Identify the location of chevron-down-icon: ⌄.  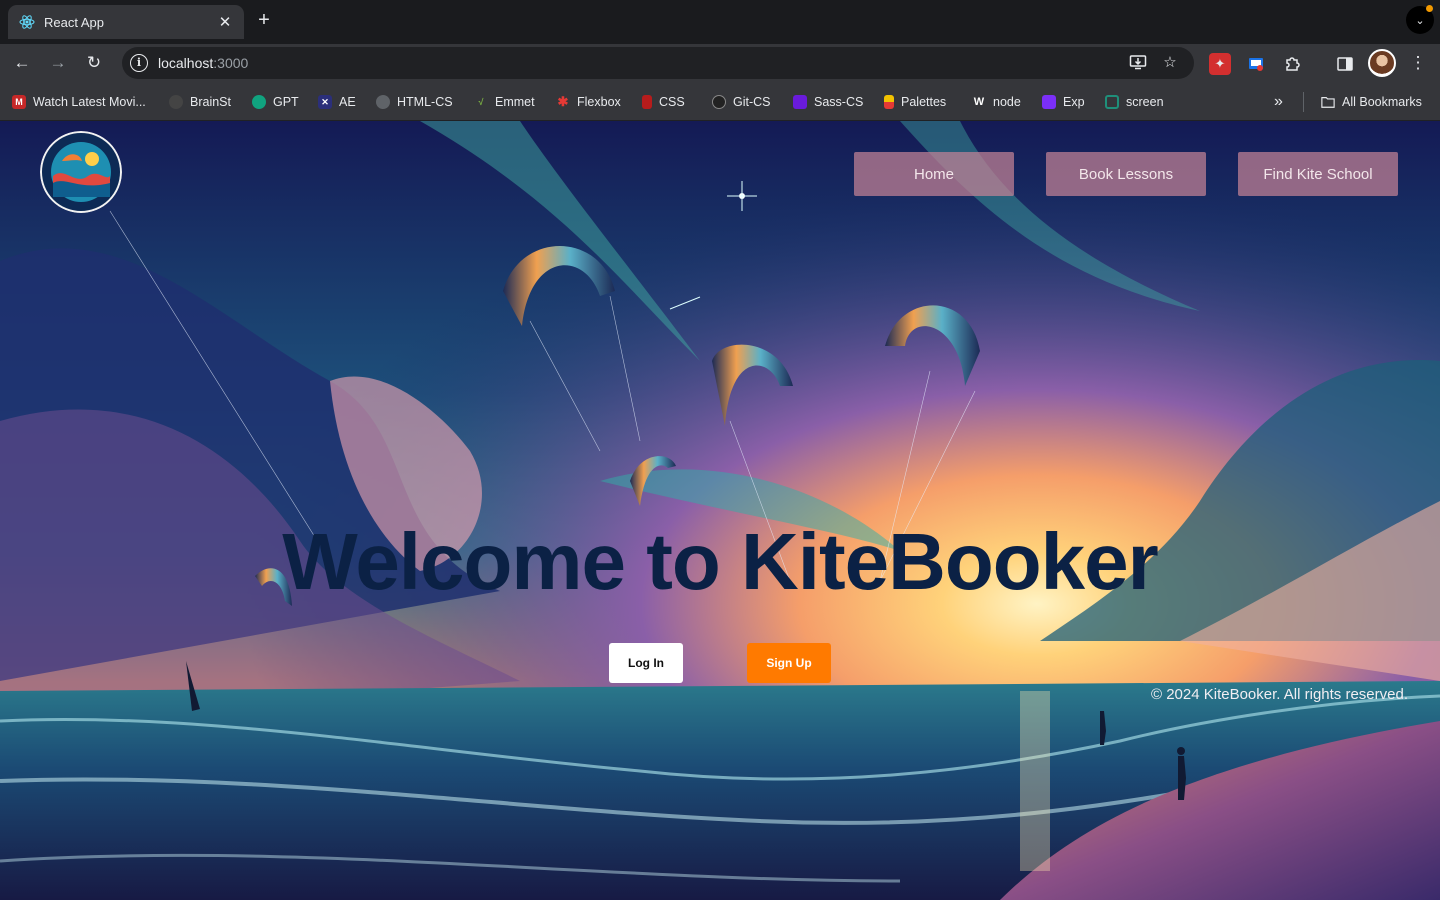
(1420, 20).